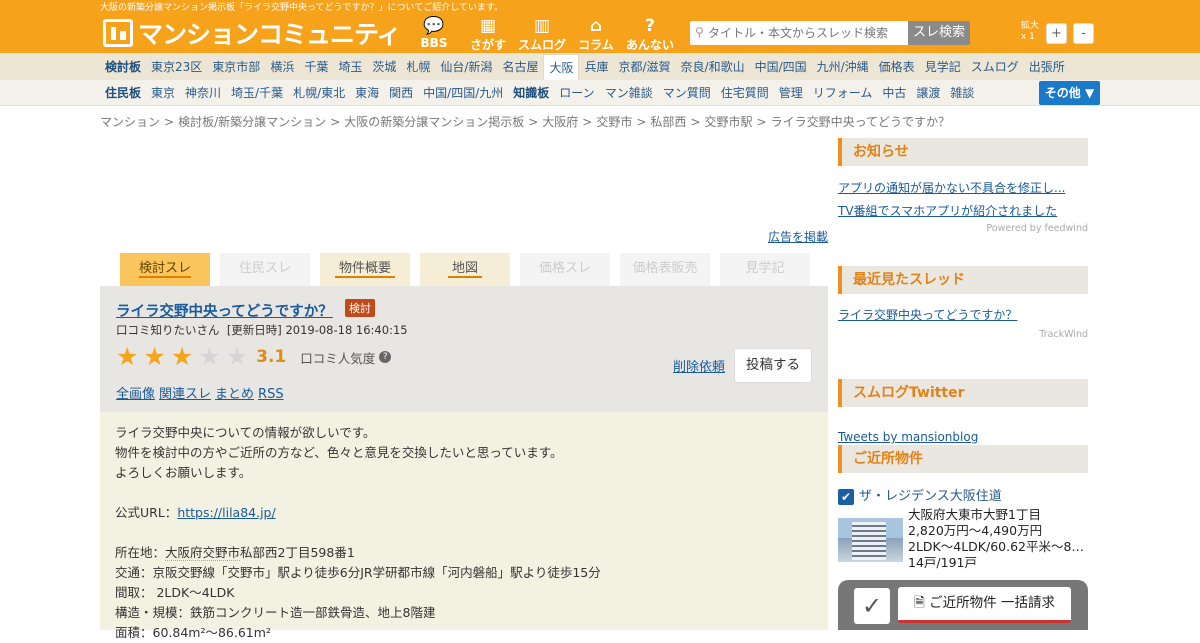 Image resolution: width=1200 pixels, height=643 pixels. Describe the element at coordinates (319, 93) in the screenshot. I see `nav-resident-item: 札幌/東北` at that location.